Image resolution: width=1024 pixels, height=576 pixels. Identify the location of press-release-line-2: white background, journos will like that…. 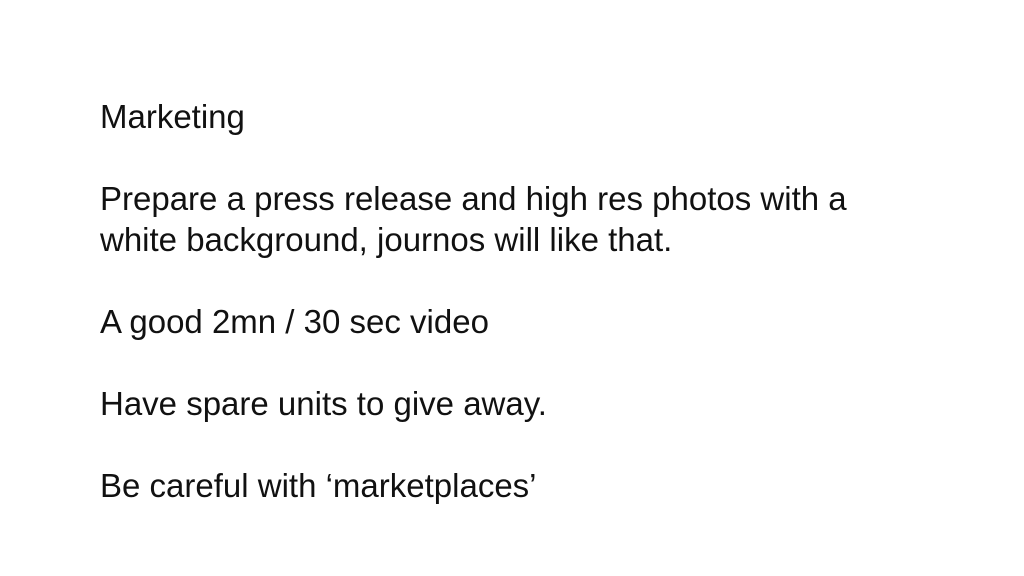
(386, 239).